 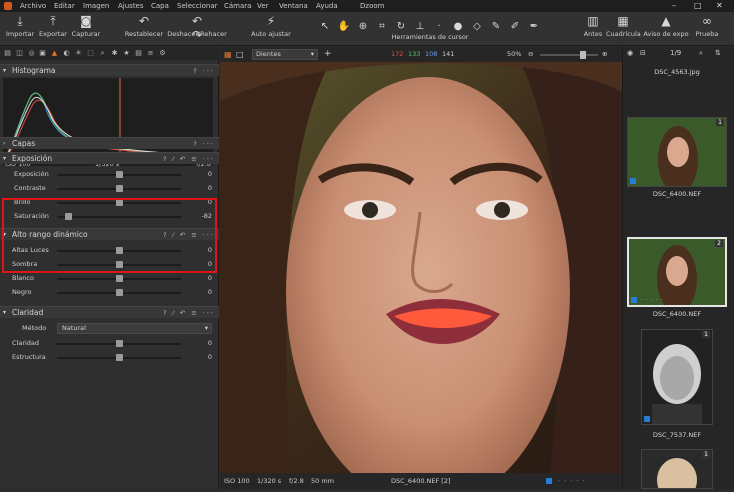 I want to click on exposure-header: ▾ Exposición ? ⁄ ↶ ≡ ···, so click(x=109, y=158).